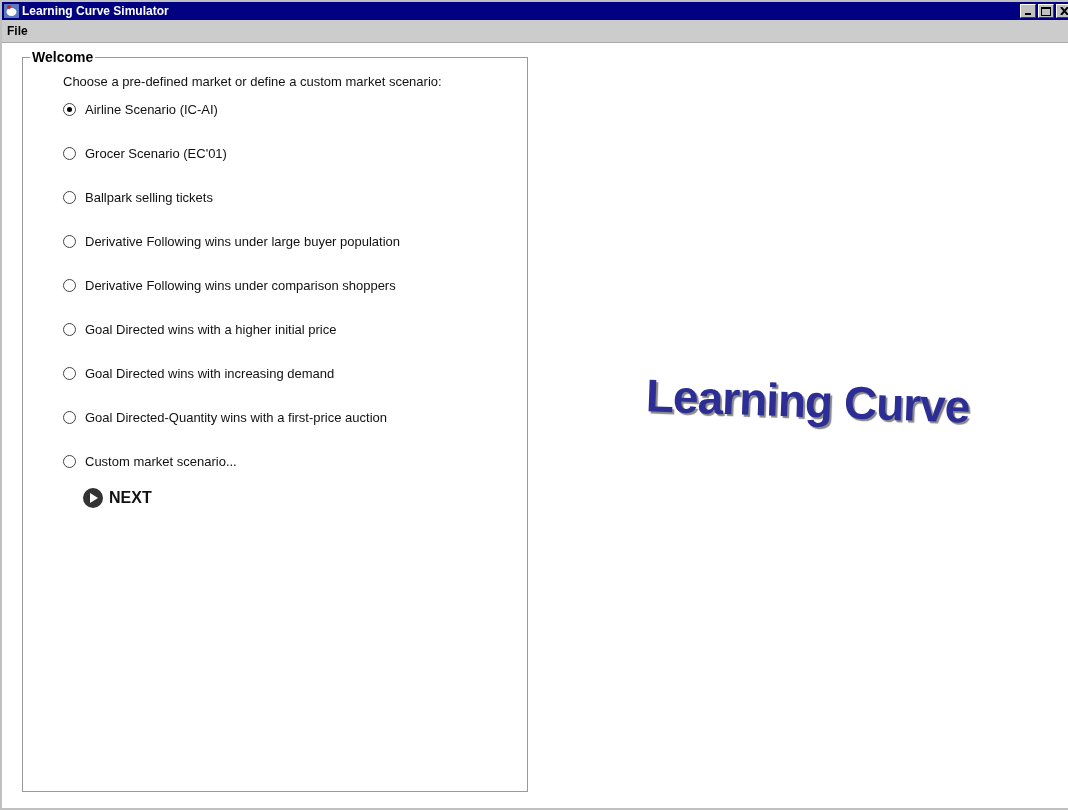 The width and height of the screenshot is (1068, 810). I want to click on close-button, so click(1062, 11).